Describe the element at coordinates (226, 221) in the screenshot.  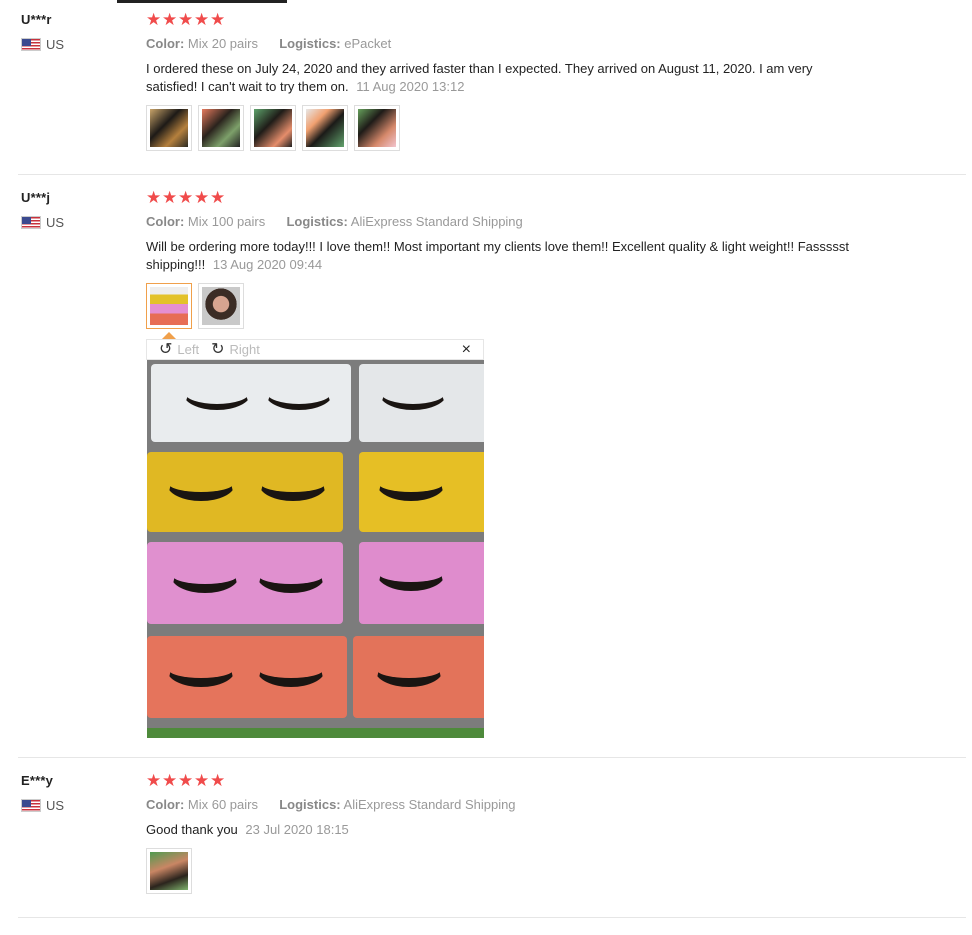
I see `color-value: Mix 100 pairs` at that location.